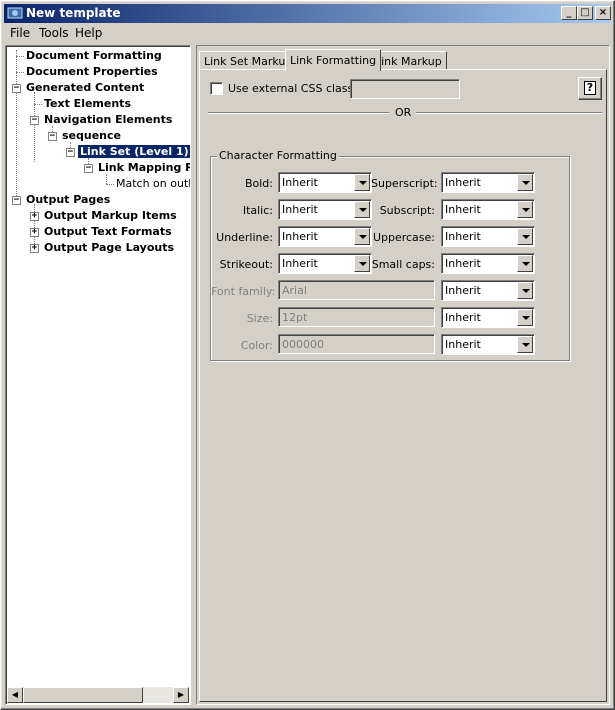 This screenshot has width=615, height=710. What do you see at coordinates (292, 88) in the screenshot?
I see `external-css-label: Use external CSS class:` at bounding box center [292, 88].